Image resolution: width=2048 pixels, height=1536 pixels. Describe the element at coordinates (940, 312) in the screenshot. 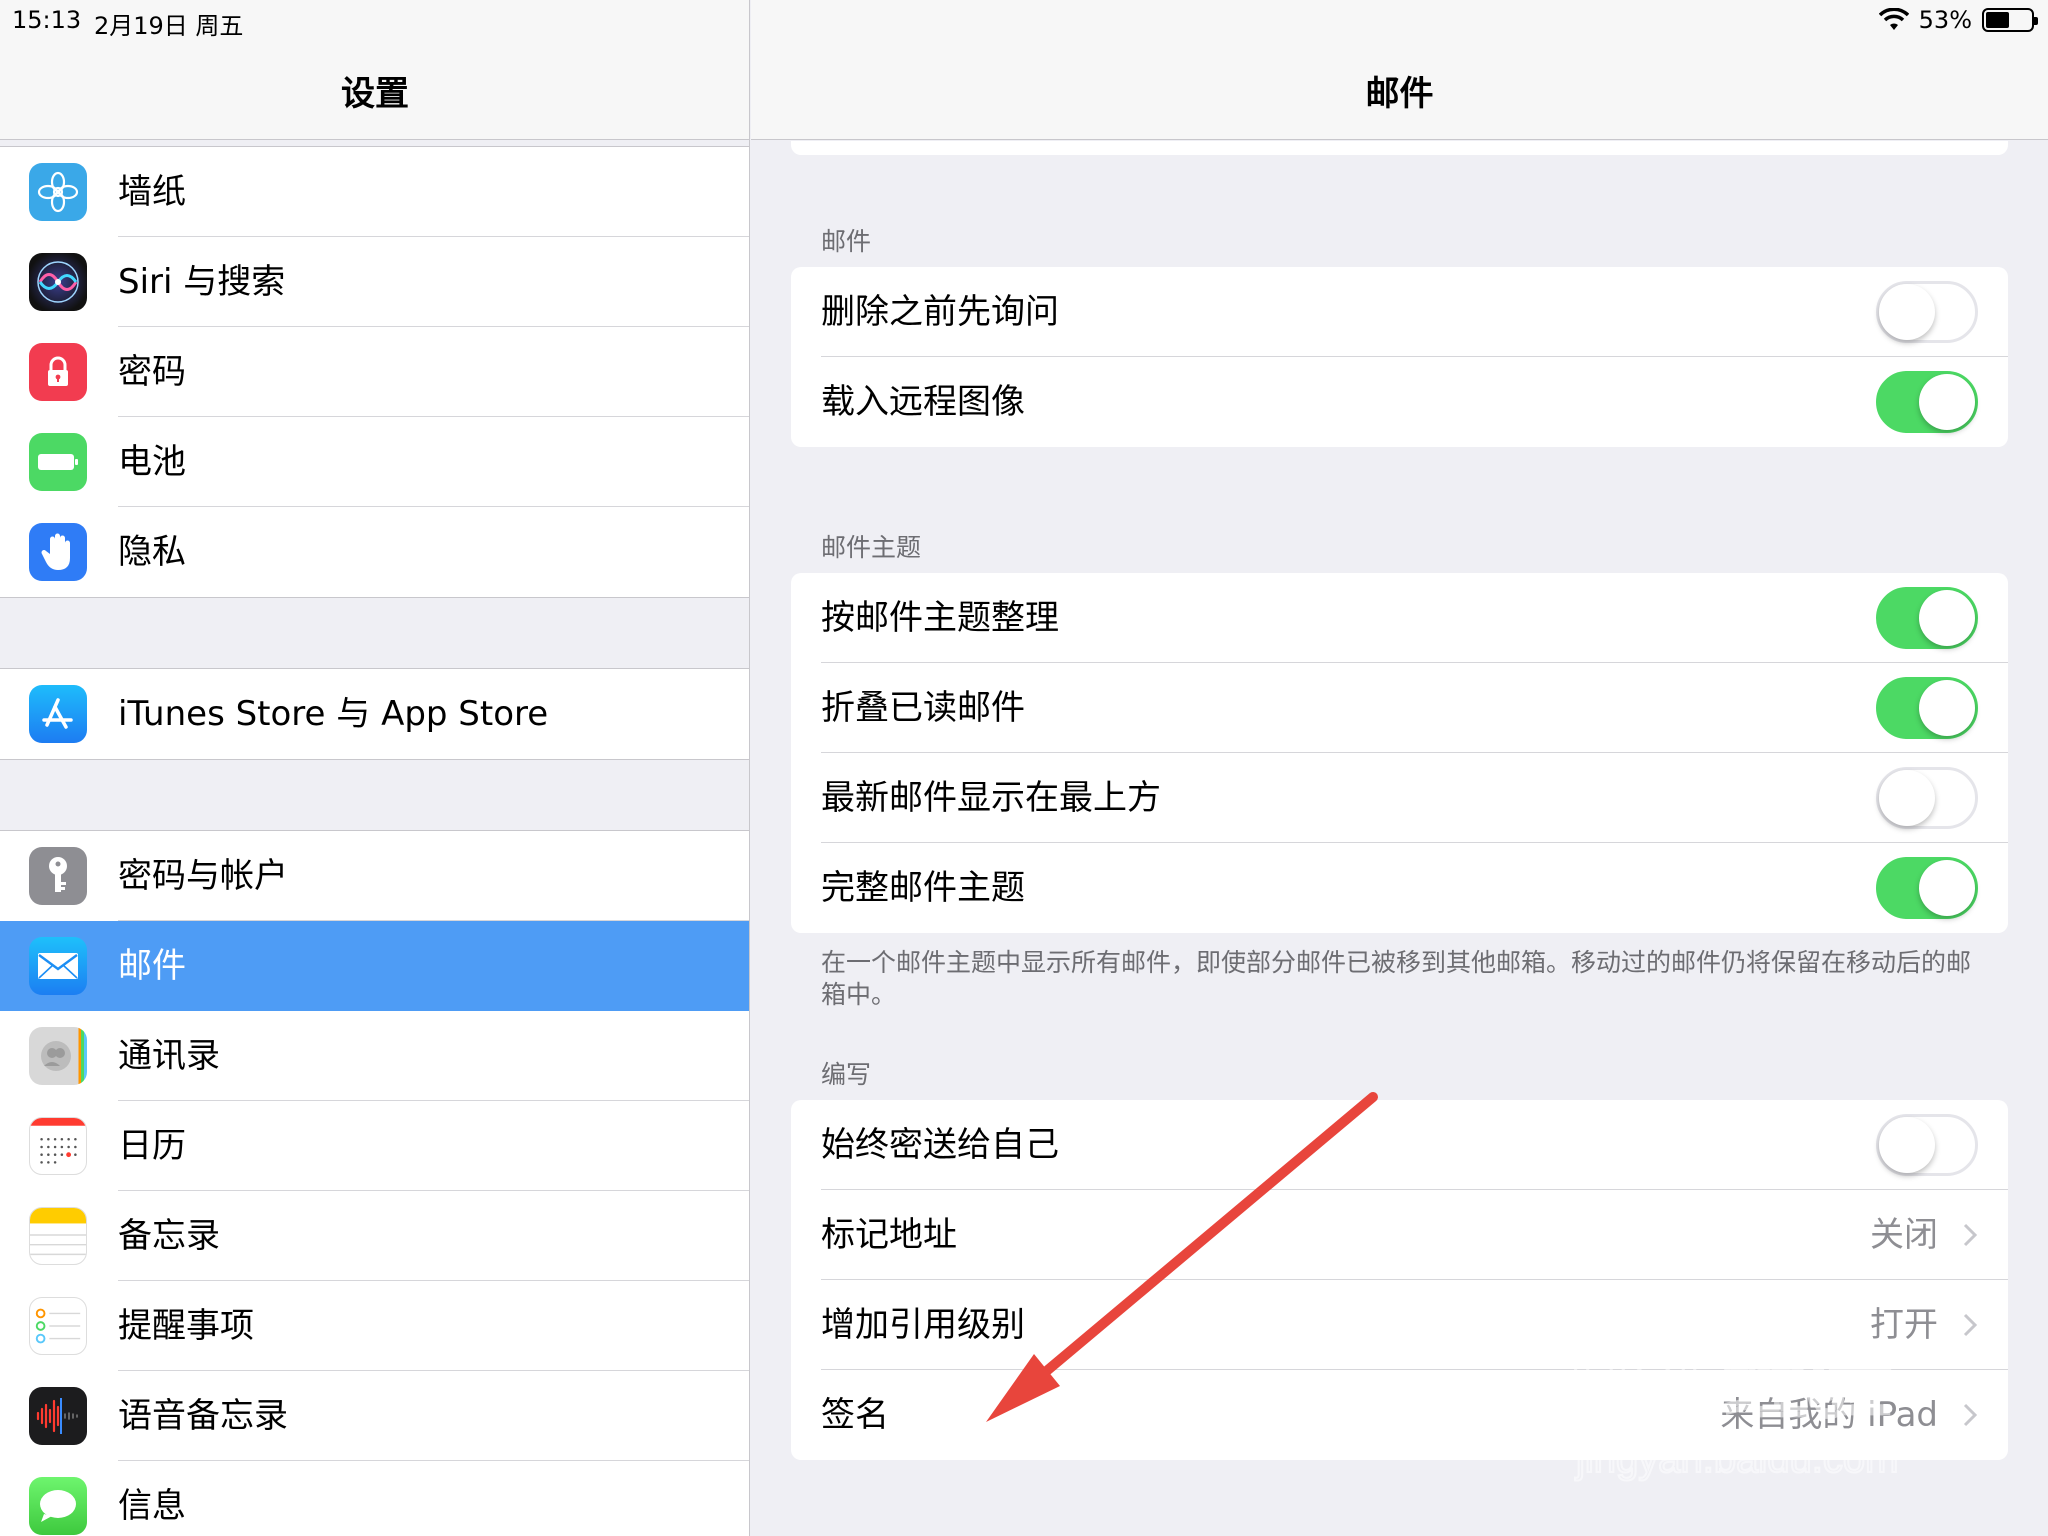

I see `row-label: 删除之前先询问` at that location.